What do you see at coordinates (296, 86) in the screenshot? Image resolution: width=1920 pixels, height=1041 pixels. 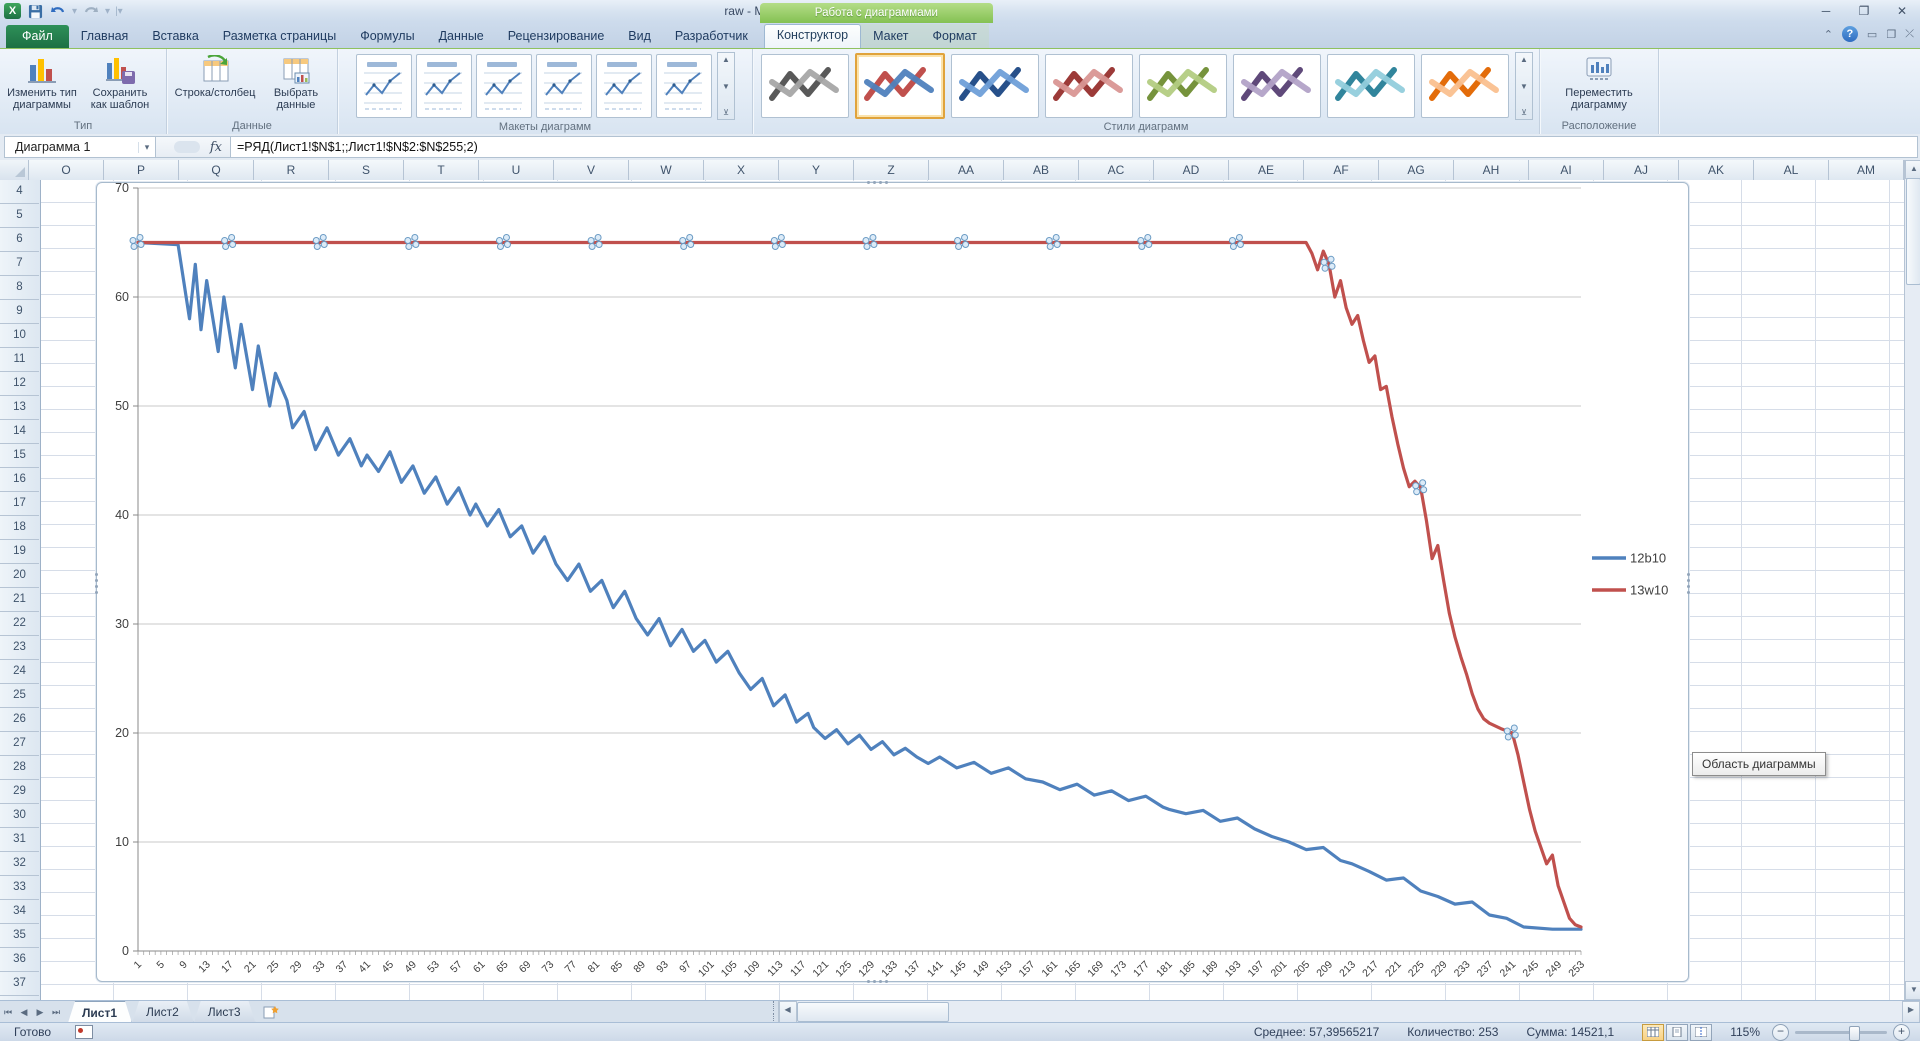 I see `select-data-button: Выбрать данные` at bounding box center [296, 86].